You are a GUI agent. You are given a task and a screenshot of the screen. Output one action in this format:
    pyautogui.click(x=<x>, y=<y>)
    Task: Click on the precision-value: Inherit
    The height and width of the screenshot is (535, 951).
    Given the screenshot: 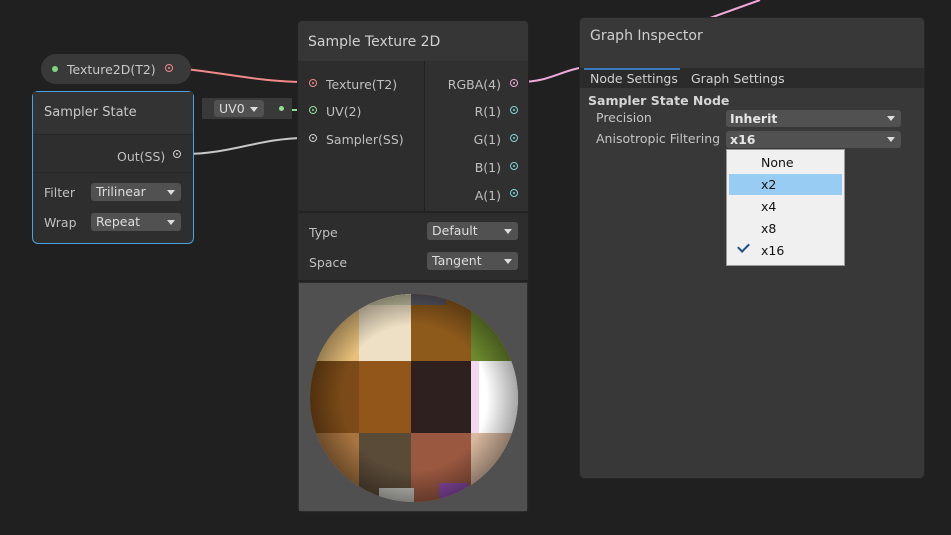 What is the action you would take?
    pyautogui.click(x=754, y=118)
    